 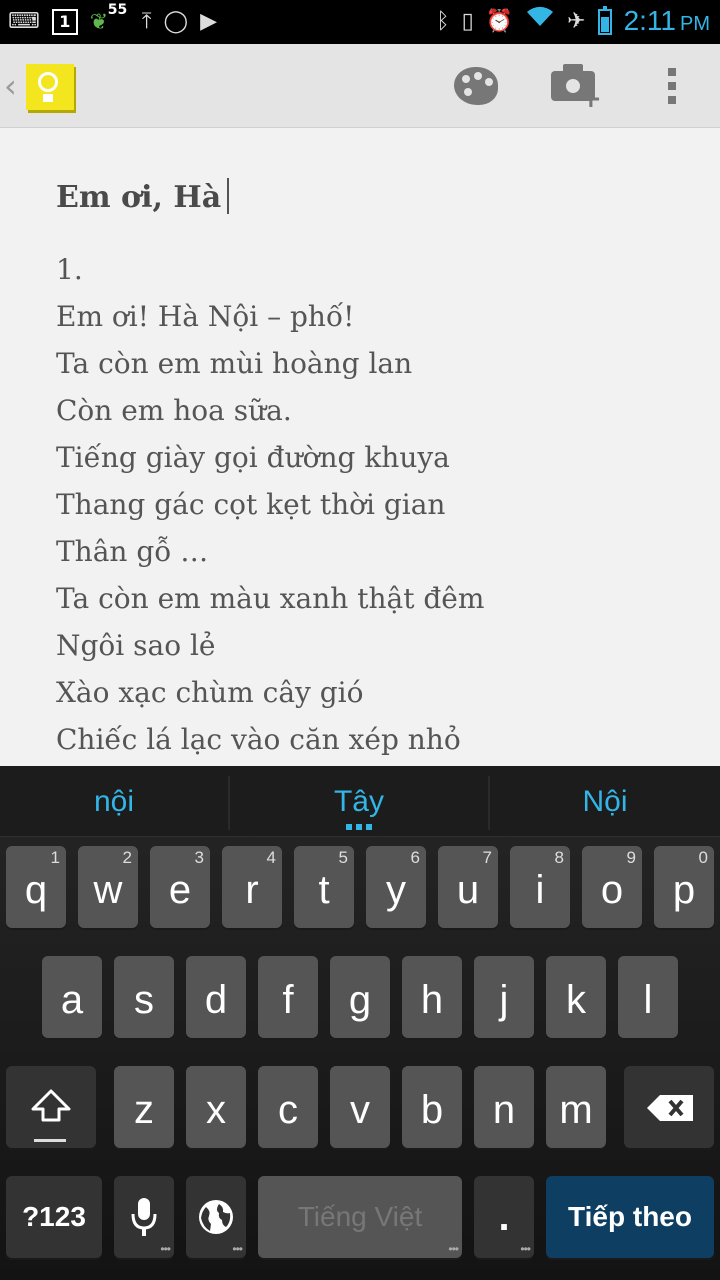 What do you see at coordinates (143, 196) in the screenshot?
I see `note-title-field: Em ơi, Hà` at bounding box center [143, 196].